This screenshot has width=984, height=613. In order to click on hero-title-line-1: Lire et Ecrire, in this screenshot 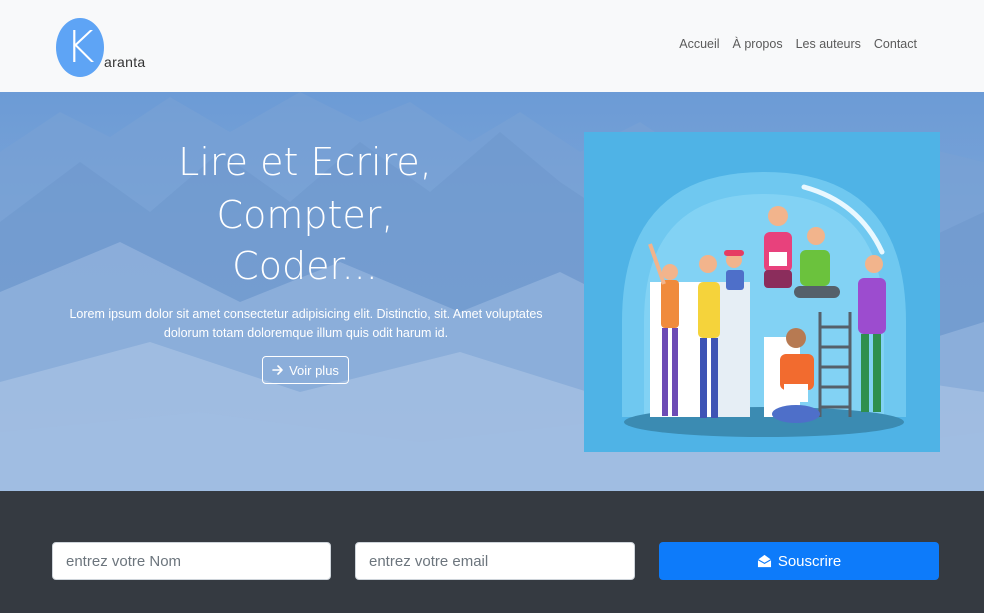, I will do `click(305, 162)`.